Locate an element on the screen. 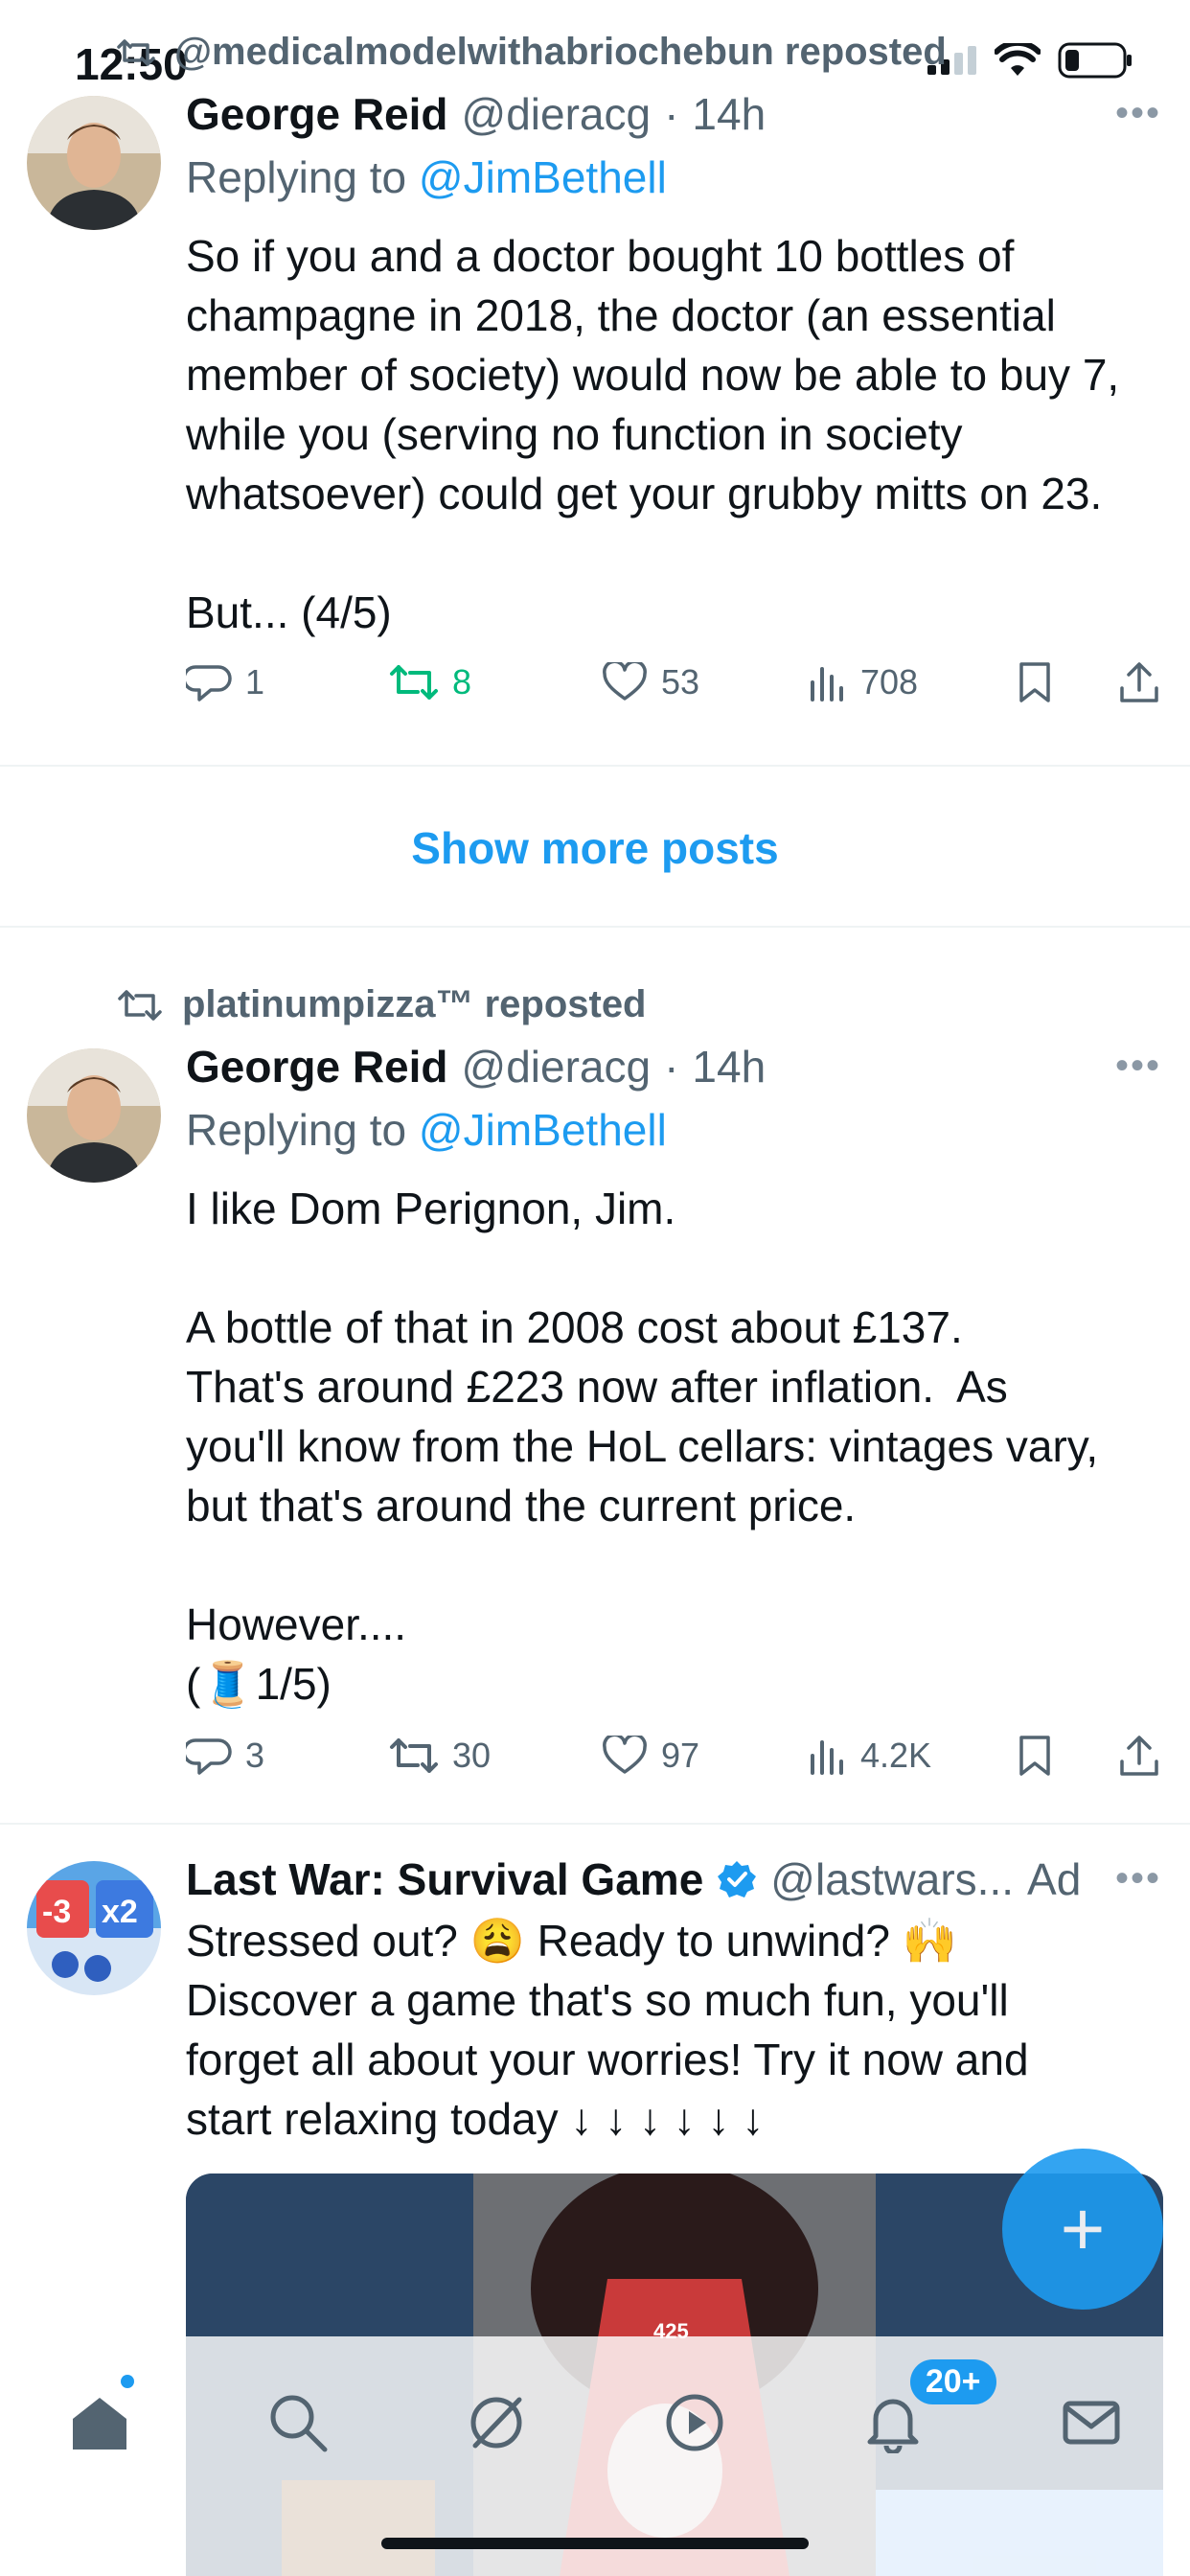 The image size is (1190, 2576). repost-context-label: platinumpizza™ reposted is located at coordinates (414, 1004).